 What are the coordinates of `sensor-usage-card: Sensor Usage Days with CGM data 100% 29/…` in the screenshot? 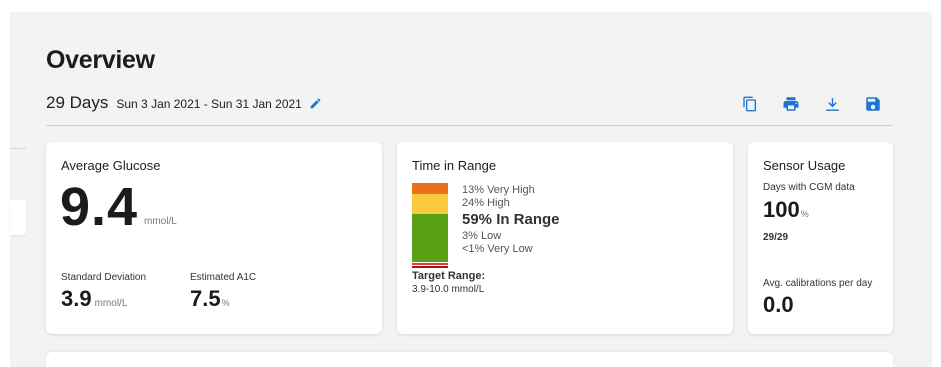 It's located at (820, 238).